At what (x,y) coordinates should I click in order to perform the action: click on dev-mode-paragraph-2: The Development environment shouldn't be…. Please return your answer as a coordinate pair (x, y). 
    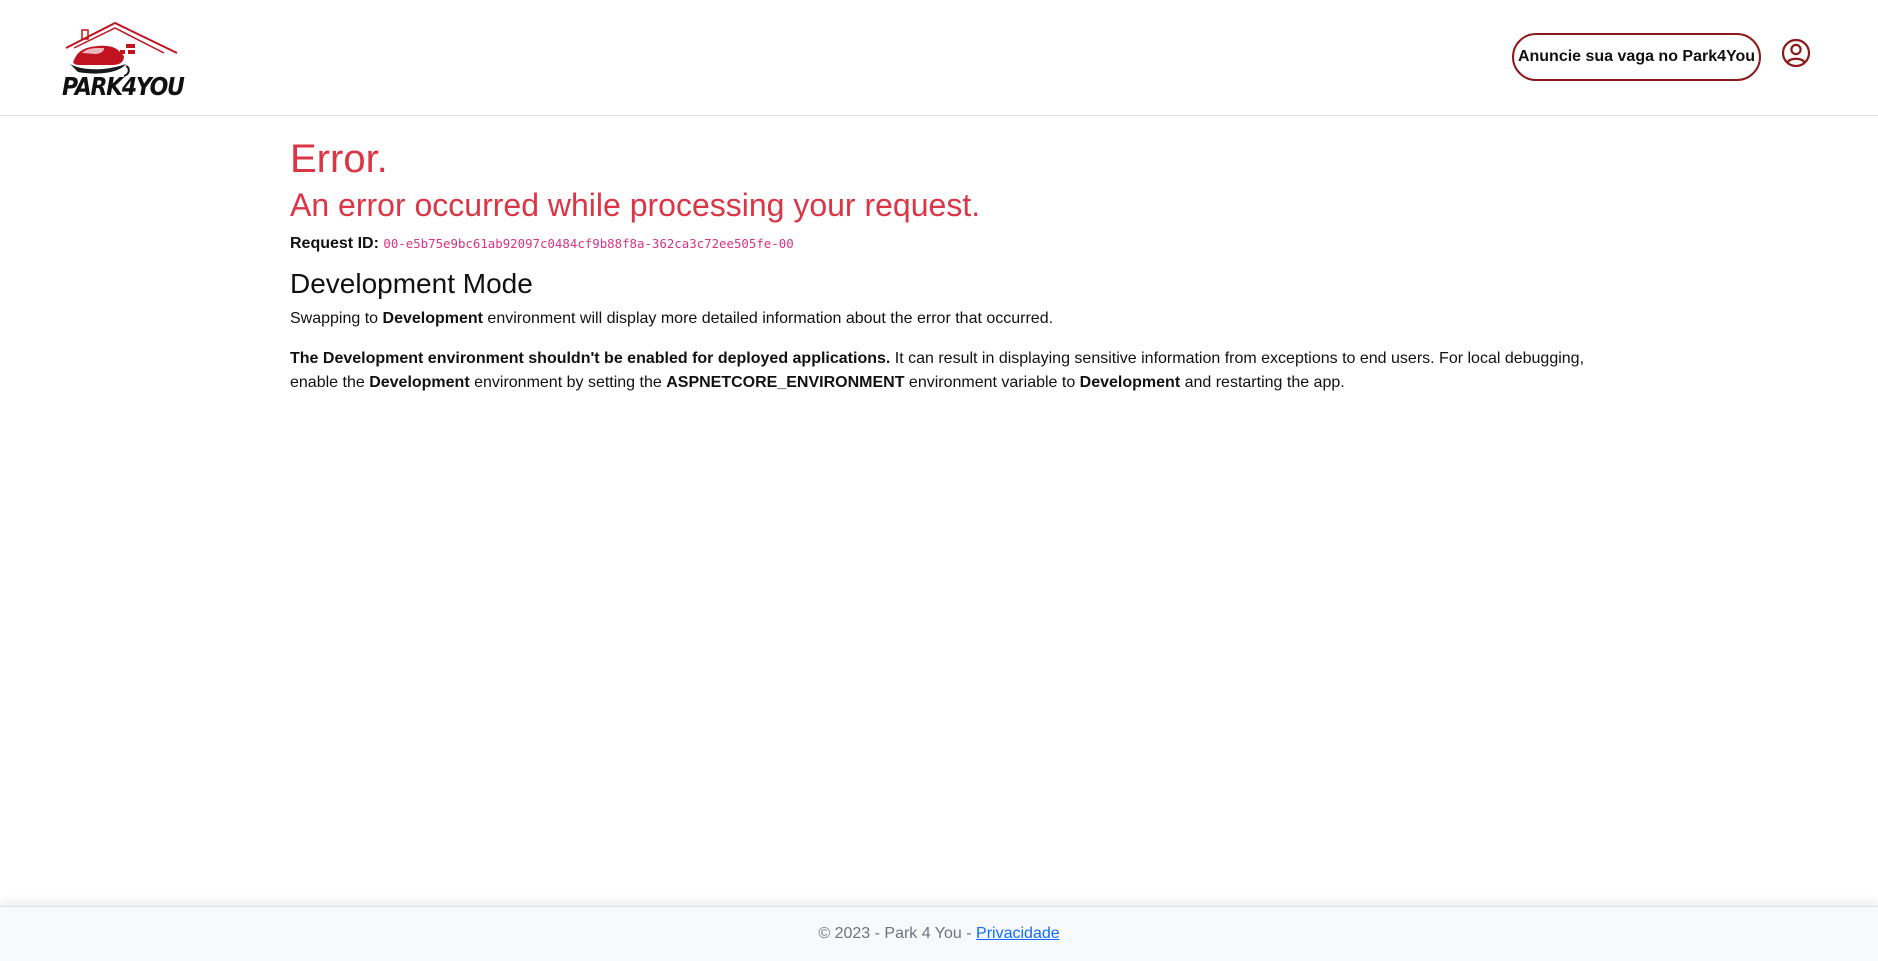
    Looking at the image, I should click on (940, 371).